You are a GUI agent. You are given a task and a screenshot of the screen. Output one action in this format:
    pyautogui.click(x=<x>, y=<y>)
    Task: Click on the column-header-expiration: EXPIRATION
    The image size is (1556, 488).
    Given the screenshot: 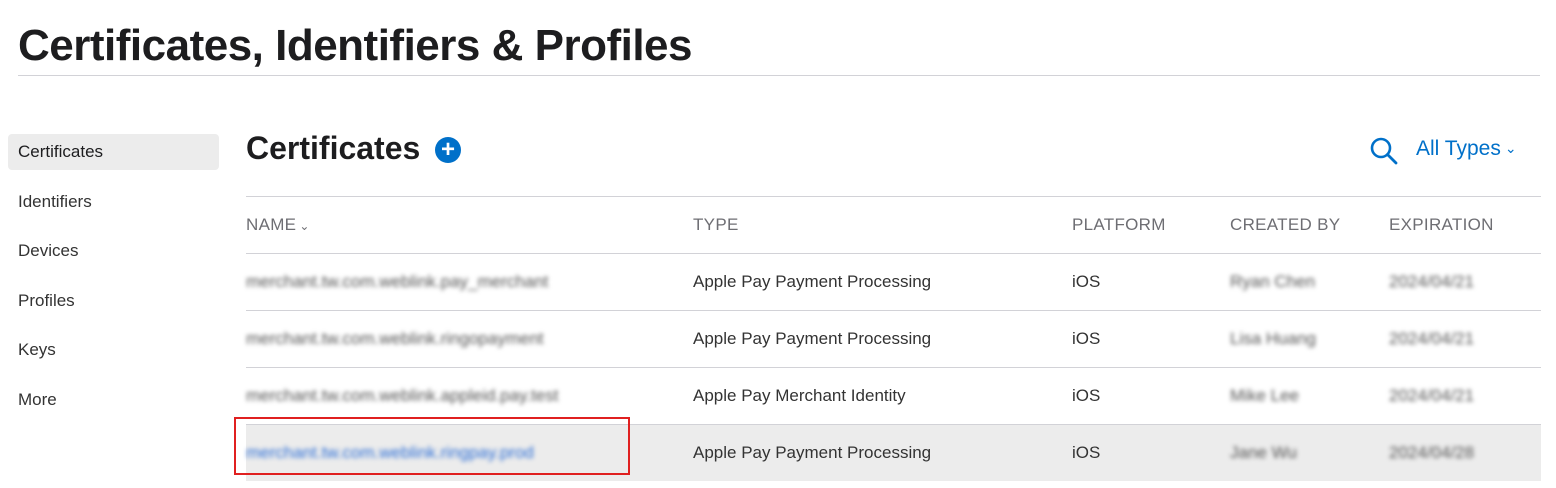 What is the action you would take?
    pyautogui.click(x=1441, y=225)
    